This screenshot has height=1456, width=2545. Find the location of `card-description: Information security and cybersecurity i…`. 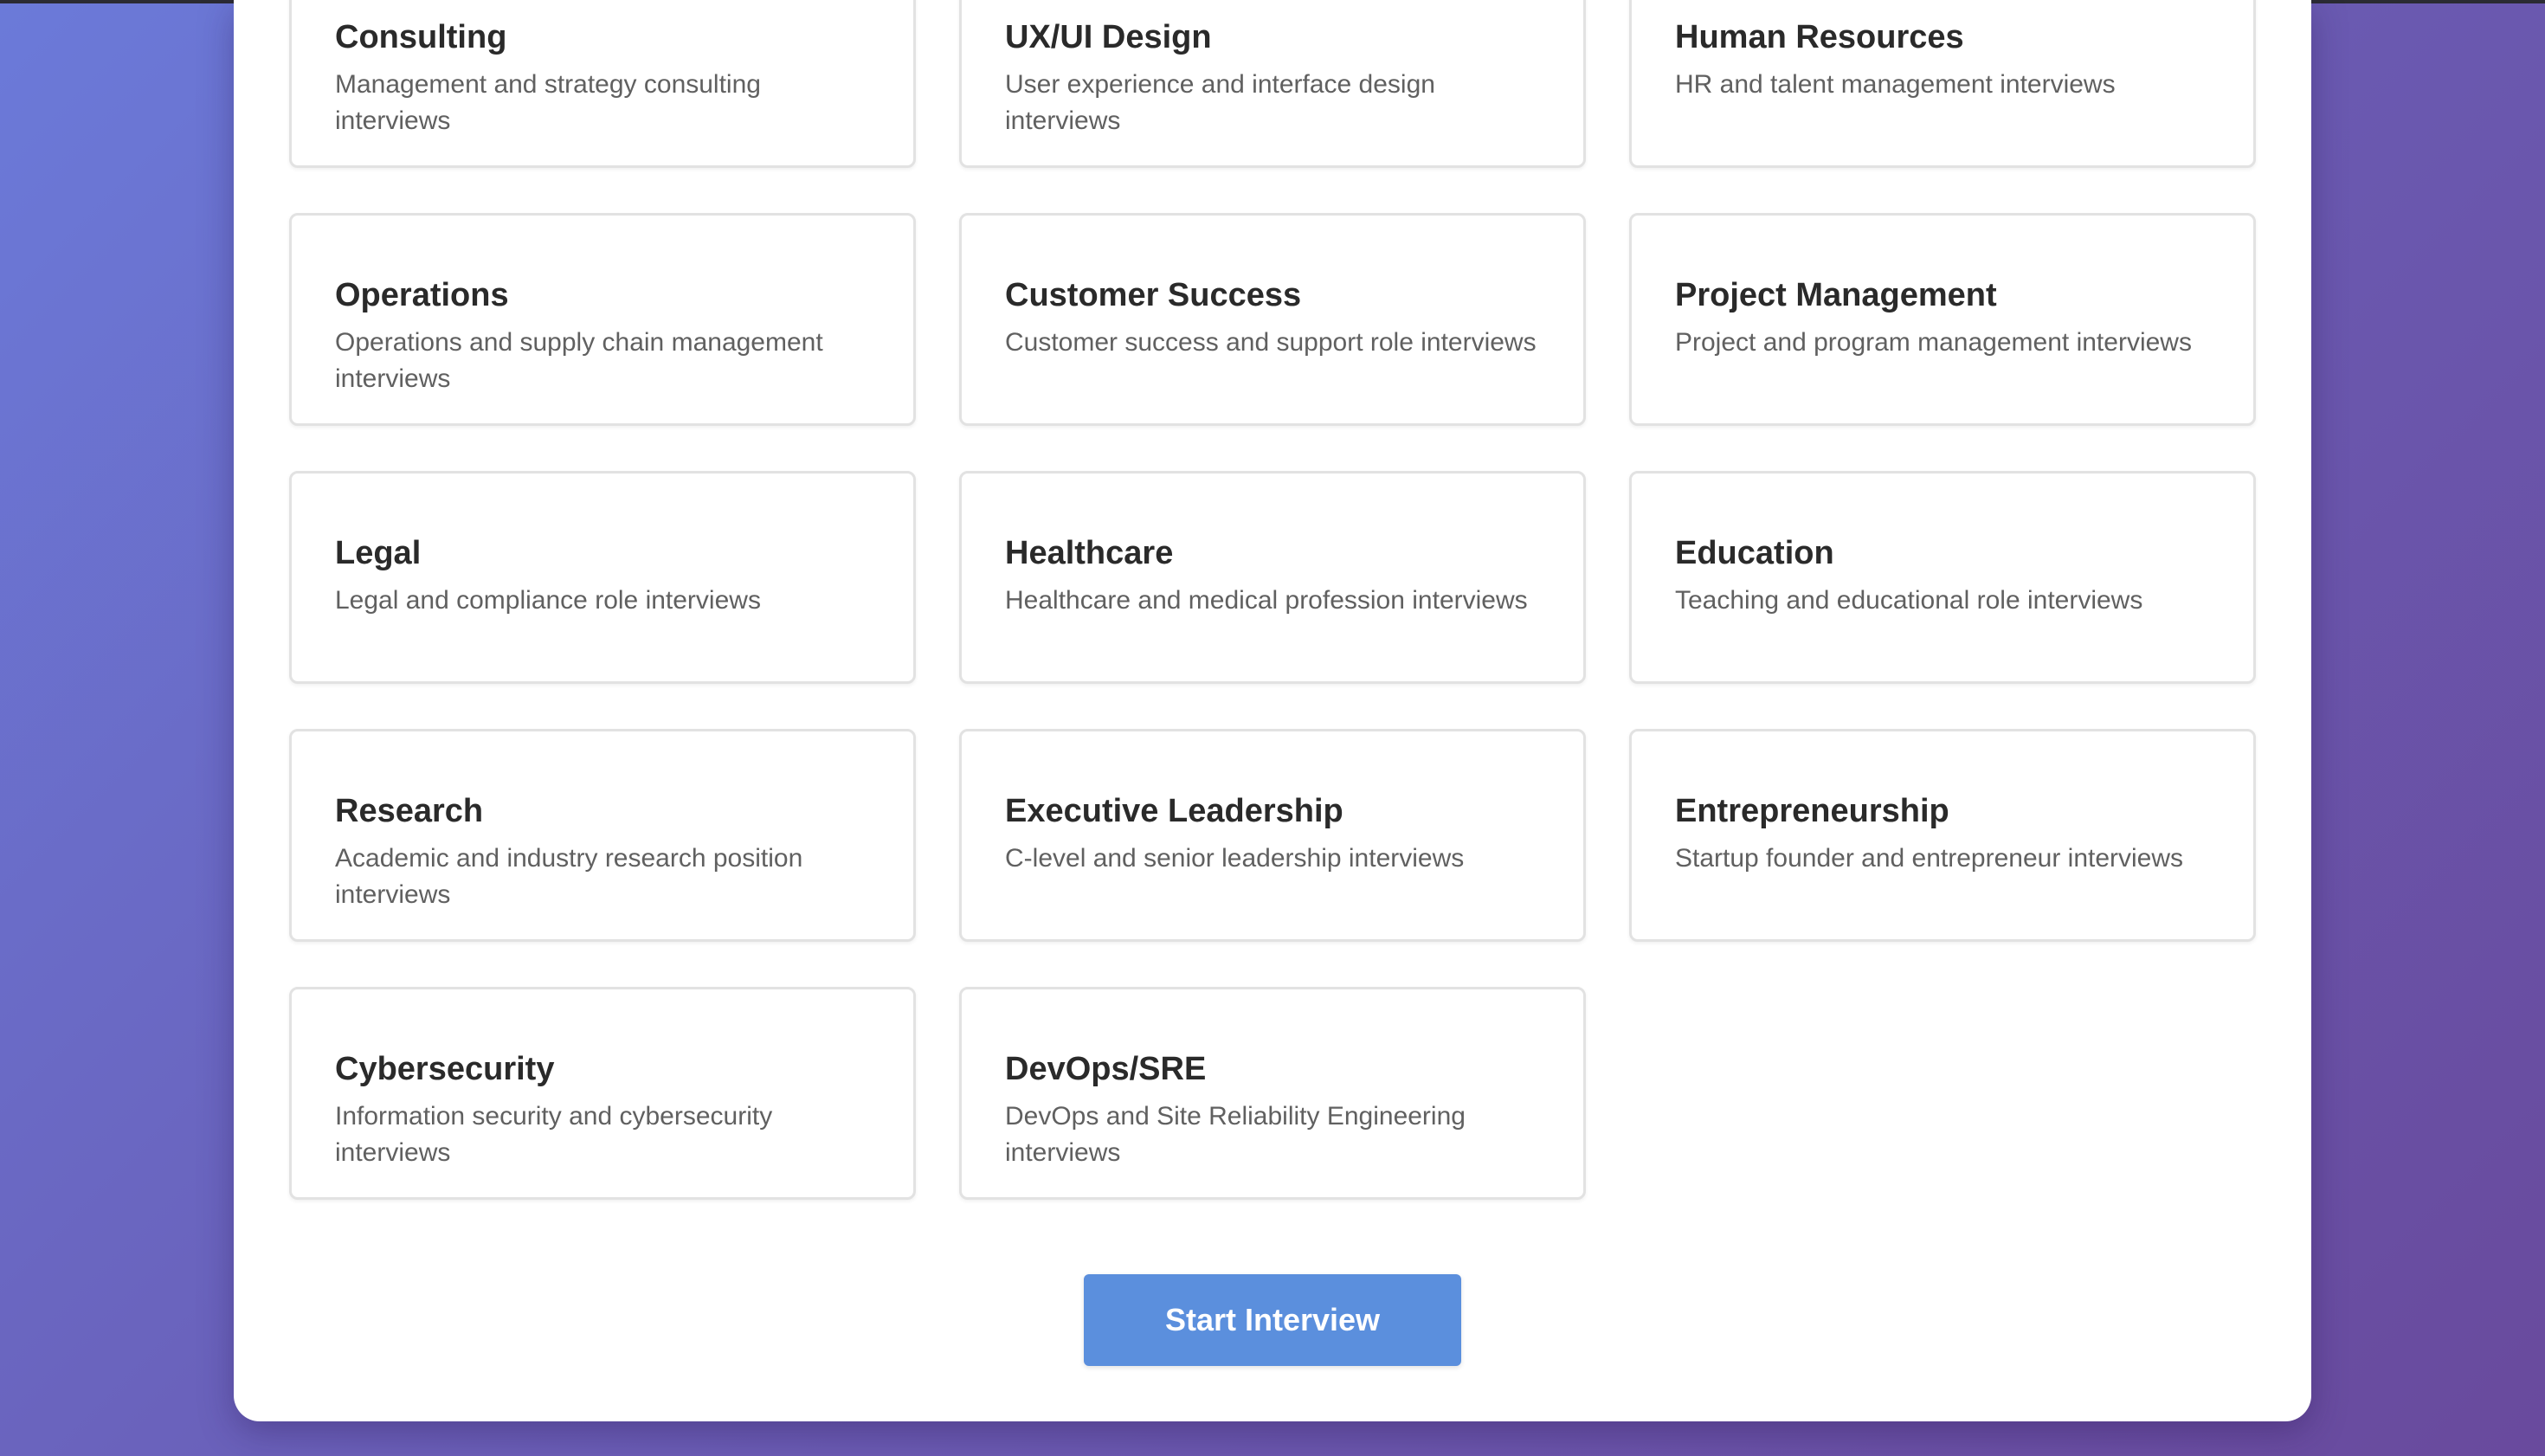

card-description: Information security and cybersecurity i… is located at coordinates (554, 1134).